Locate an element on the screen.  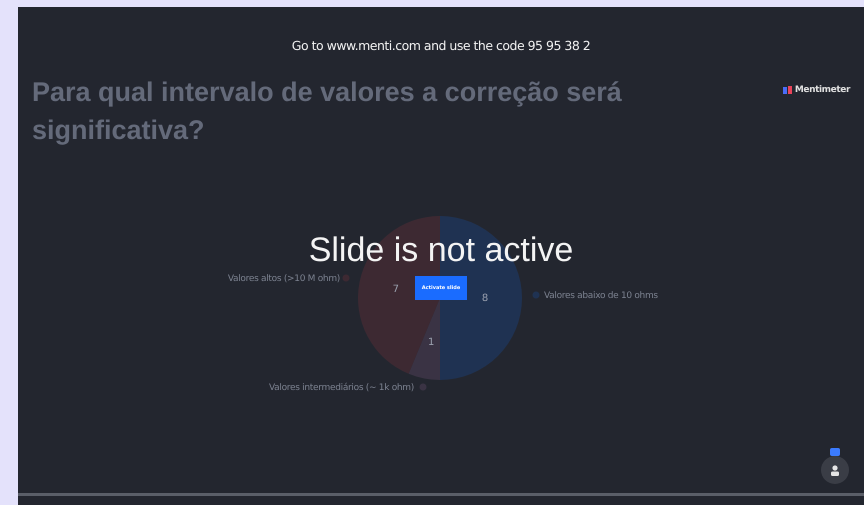
legend-label: Valores abaixo de 10 ohms is located at coordinates (601, 296).